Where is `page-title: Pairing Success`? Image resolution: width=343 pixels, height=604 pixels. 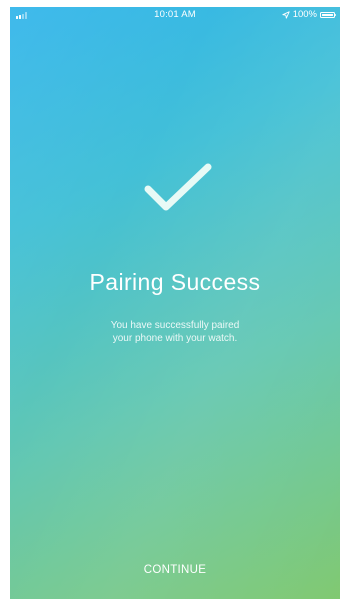
page-title: Pairing Success is located at coordinates (175, 282).